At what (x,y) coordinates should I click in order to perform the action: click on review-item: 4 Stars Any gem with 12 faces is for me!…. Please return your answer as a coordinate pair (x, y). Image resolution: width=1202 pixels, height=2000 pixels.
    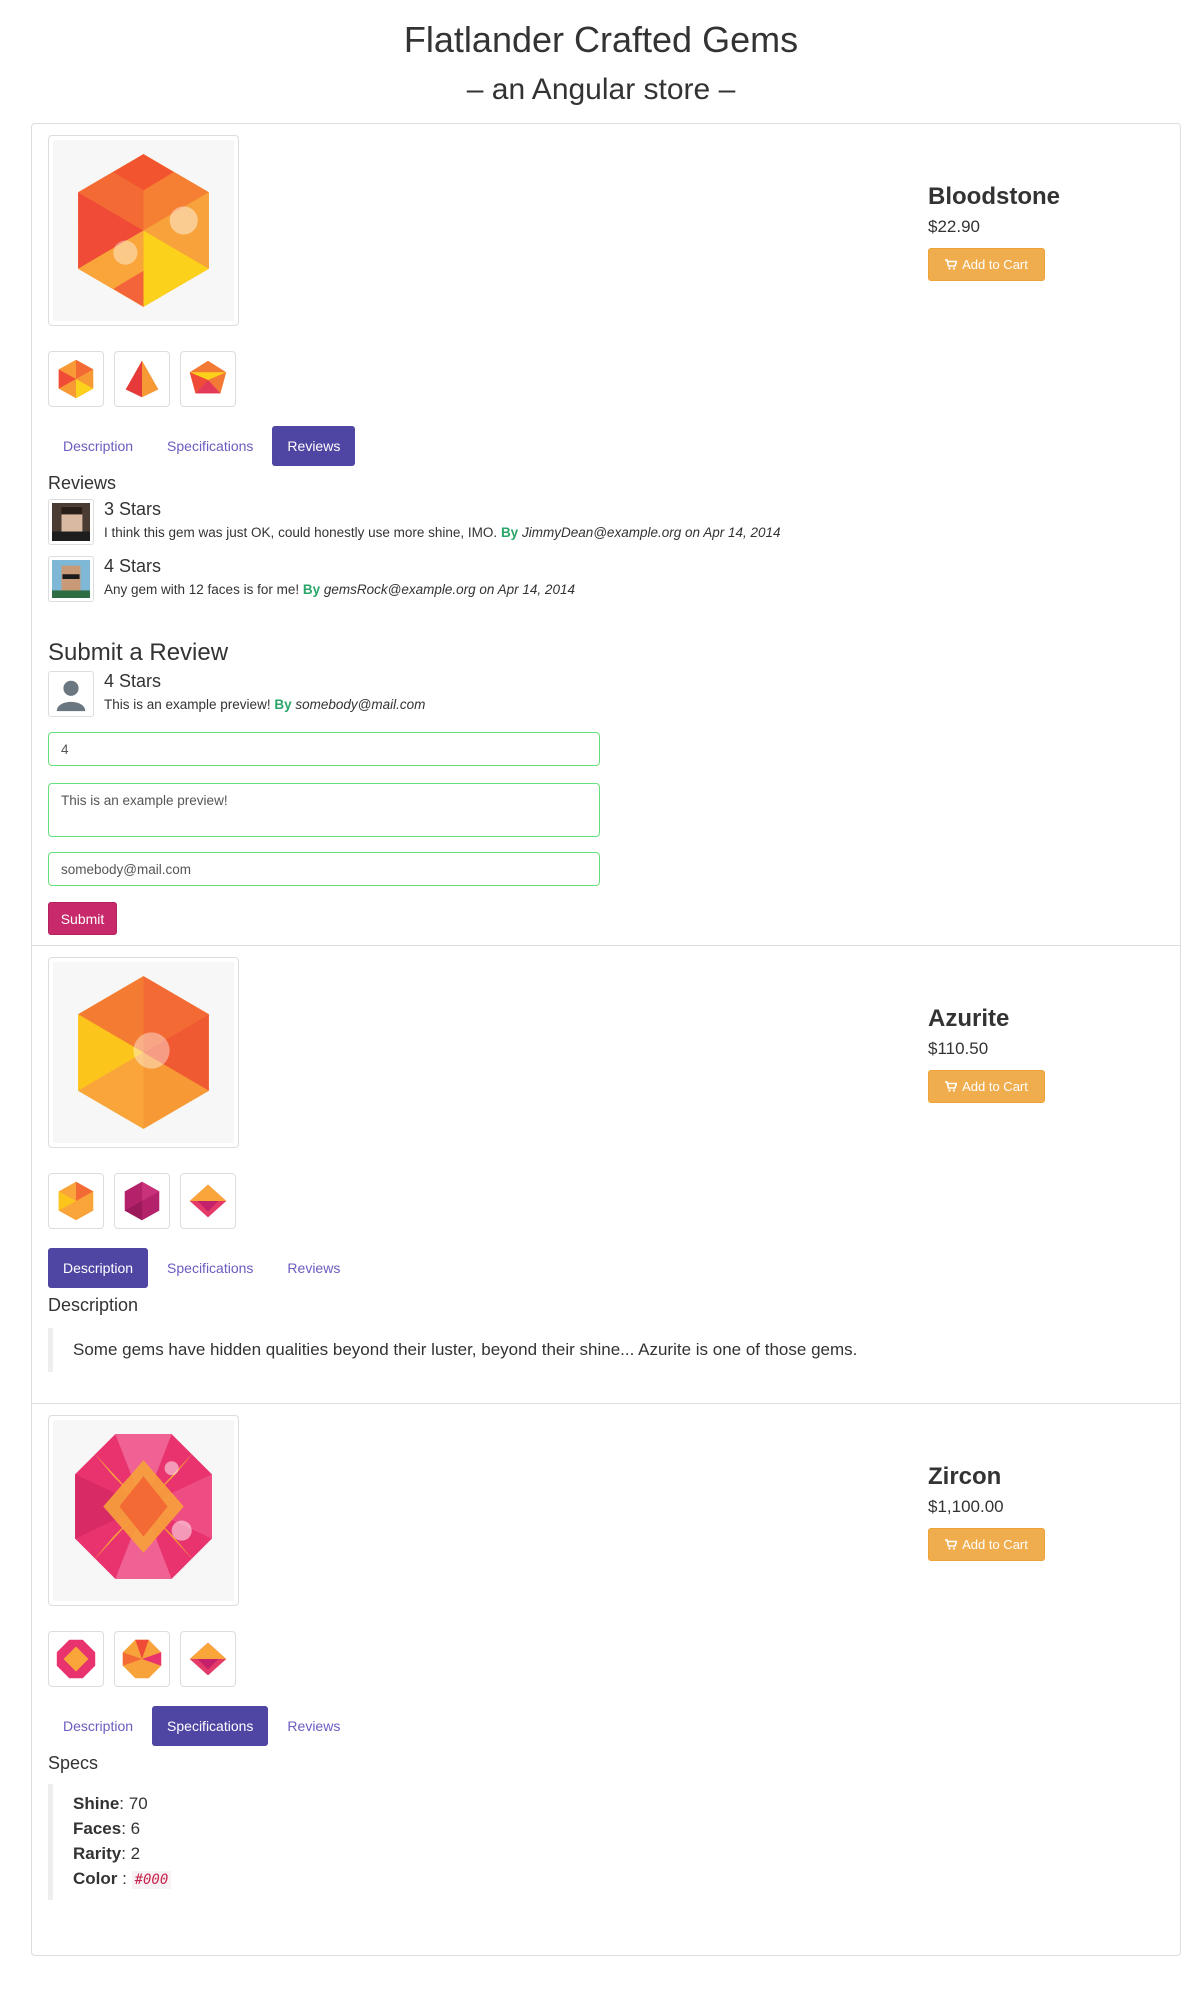
    Looking at the image, I should click on (311, 579).